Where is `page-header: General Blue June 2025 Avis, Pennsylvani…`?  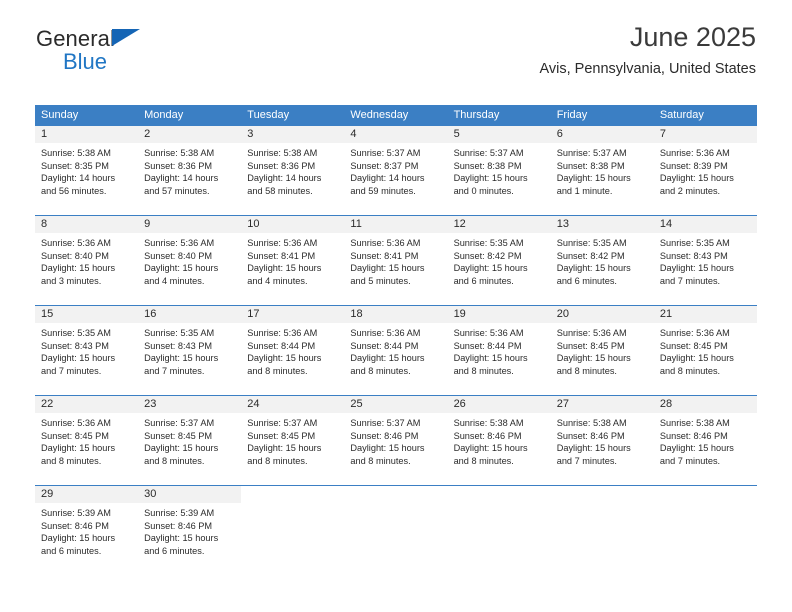
page-header: General Blue June 2025 Avis, Pennsylvani… is located at coordinates (396, 39).